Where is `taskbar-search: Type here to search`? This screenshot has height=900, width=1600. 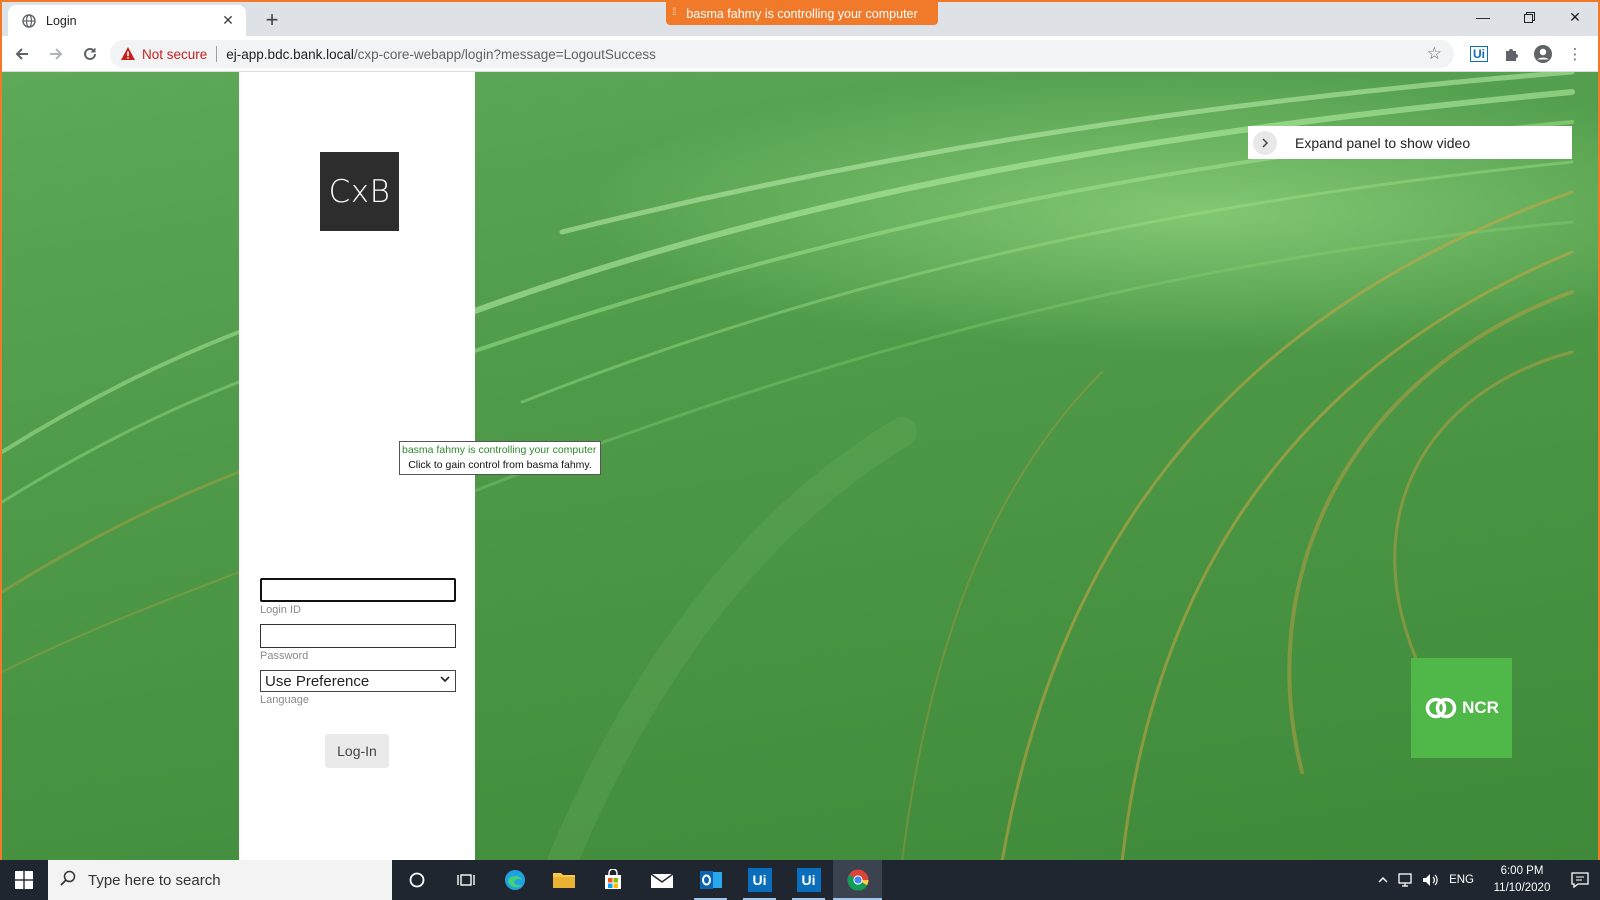 taskbar-search: Type here to search is located at coordinates (220, 880).